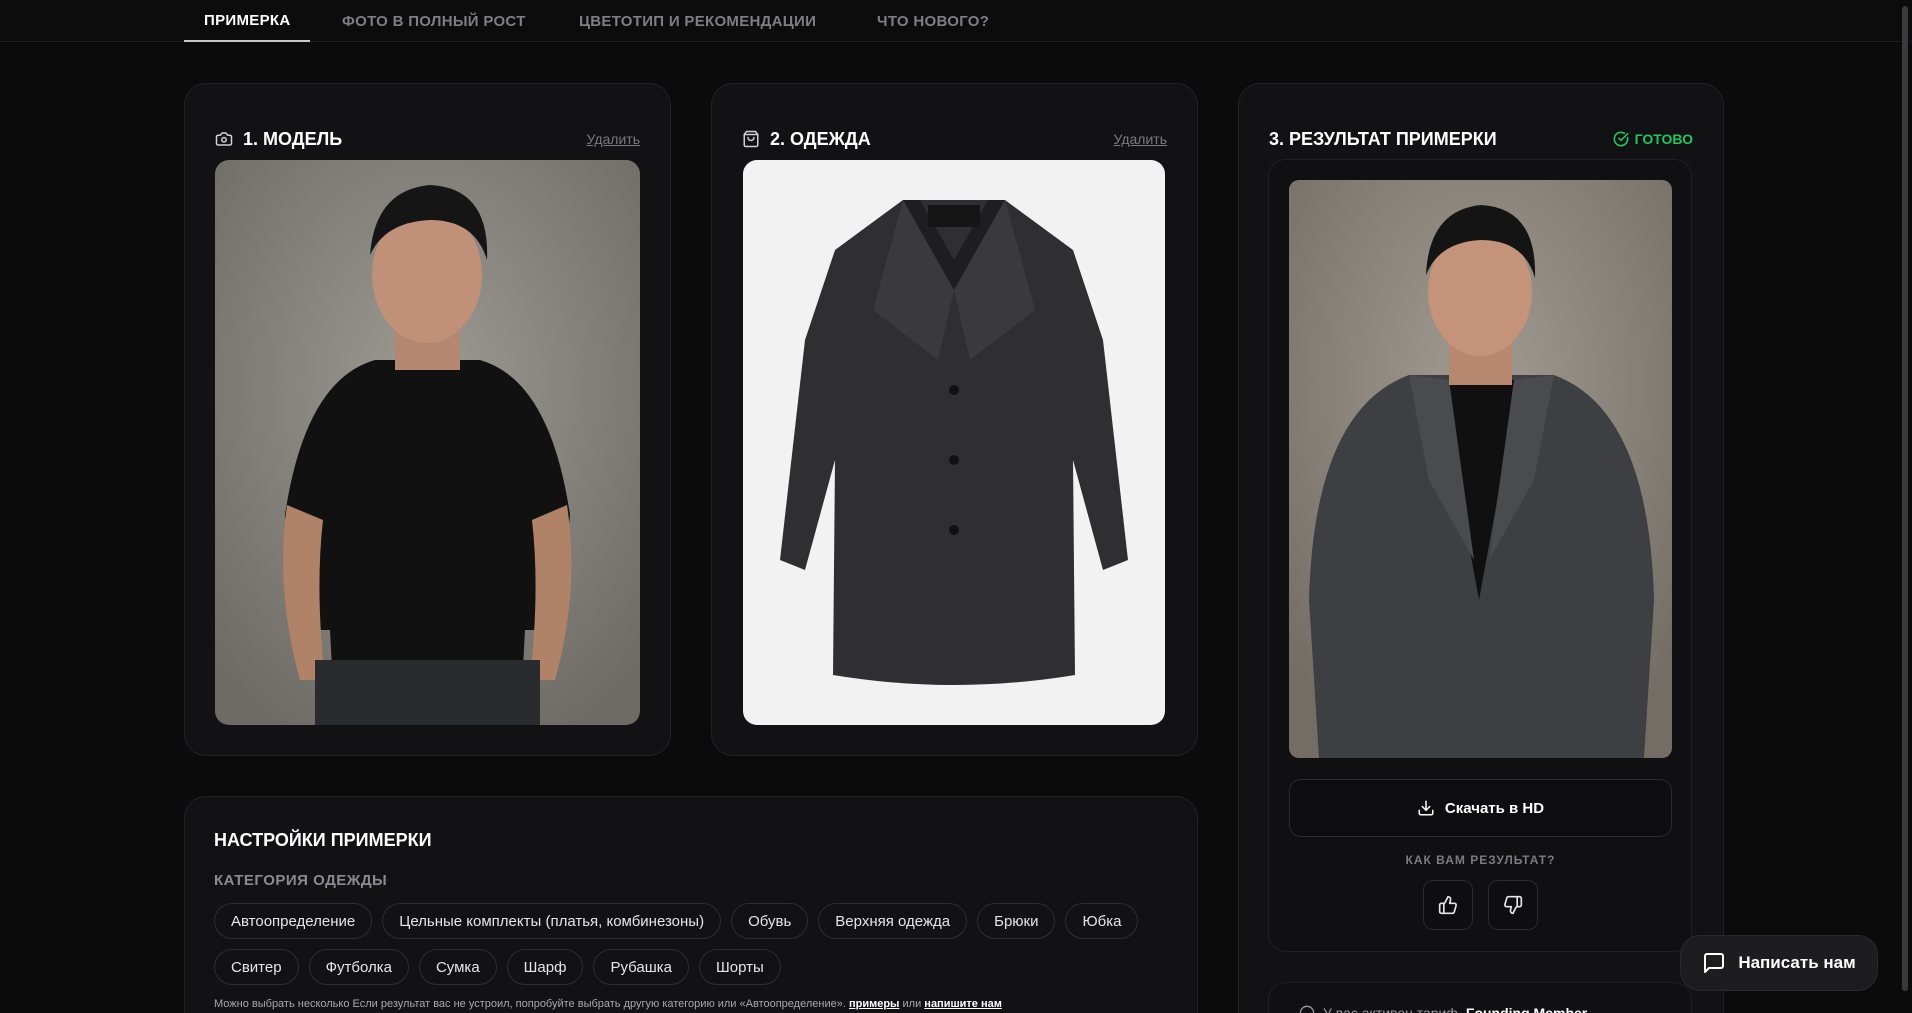 The height and width of the screenshot is (1013, 1912). I want to click on chip-shoes: Обувь, so click(770, 921).